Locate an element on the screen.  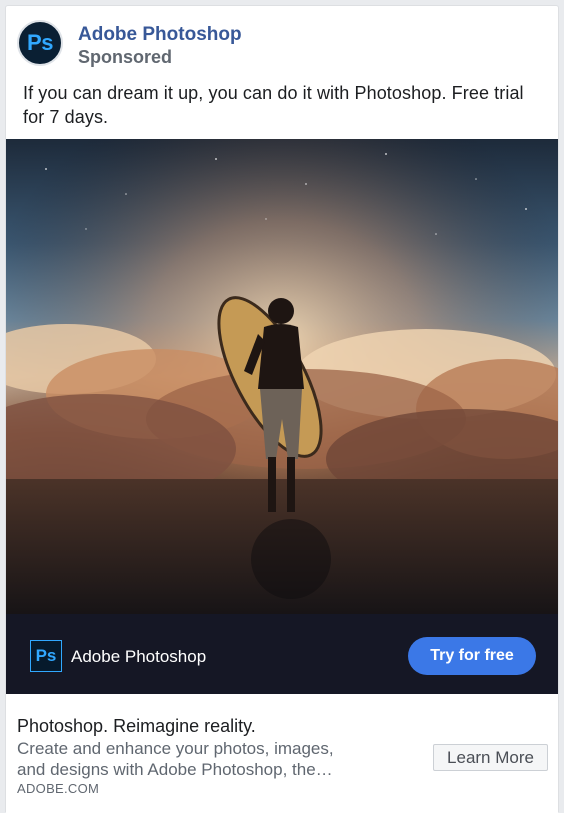
learn-more-button: Learn More is located at coordinates (490, 757).